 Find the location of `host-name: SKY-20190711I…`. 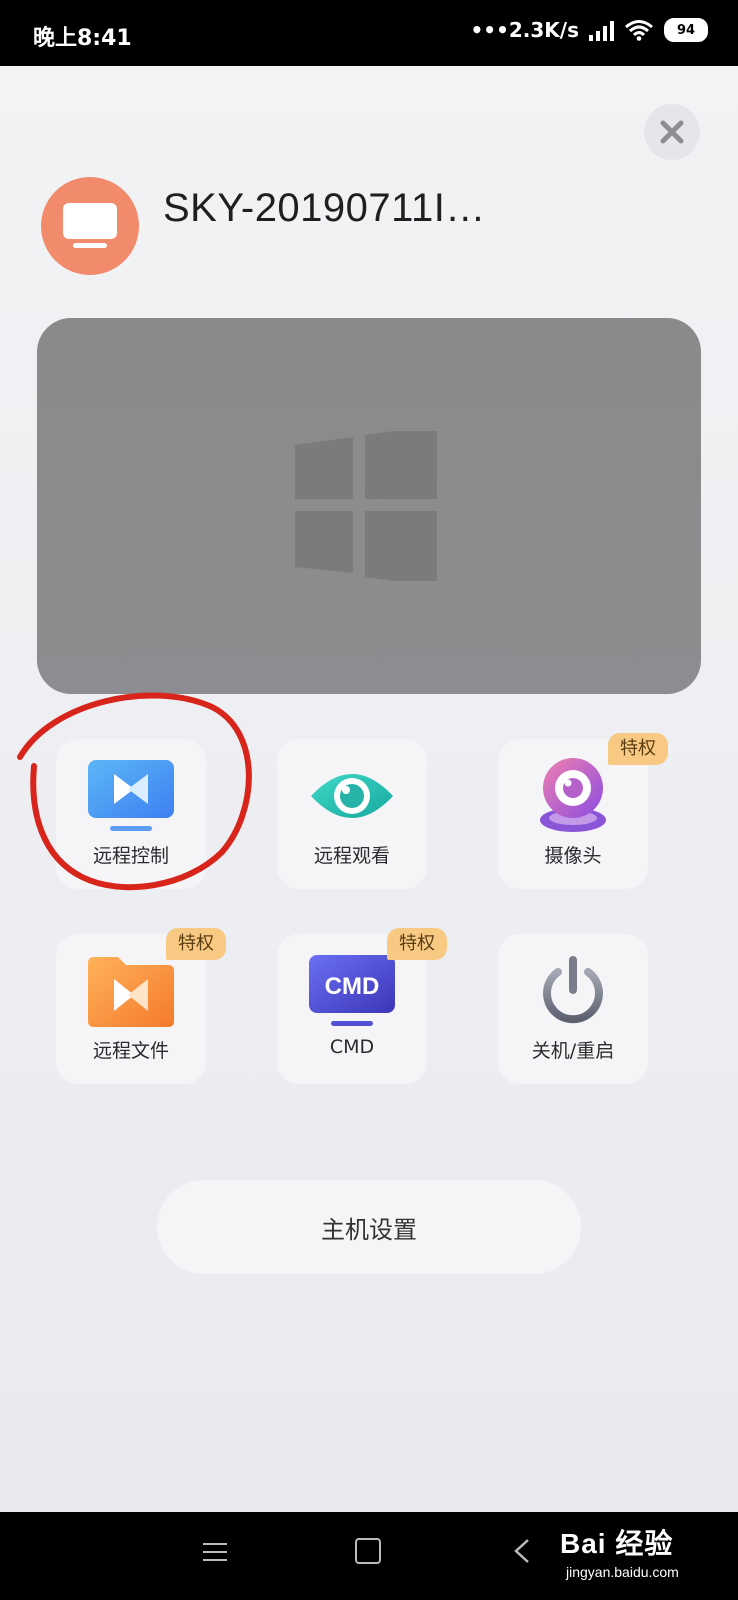

host-name: SKY-20190711I… is located at coordinates (324, 208).